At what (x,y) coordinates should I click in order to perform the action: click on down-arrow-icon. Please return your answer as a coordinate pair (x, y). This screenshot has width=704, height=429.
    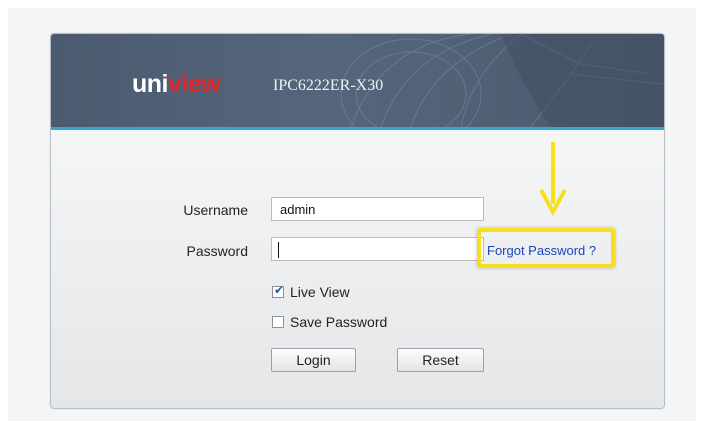
    Looking at the image, I should click on (553, 179).